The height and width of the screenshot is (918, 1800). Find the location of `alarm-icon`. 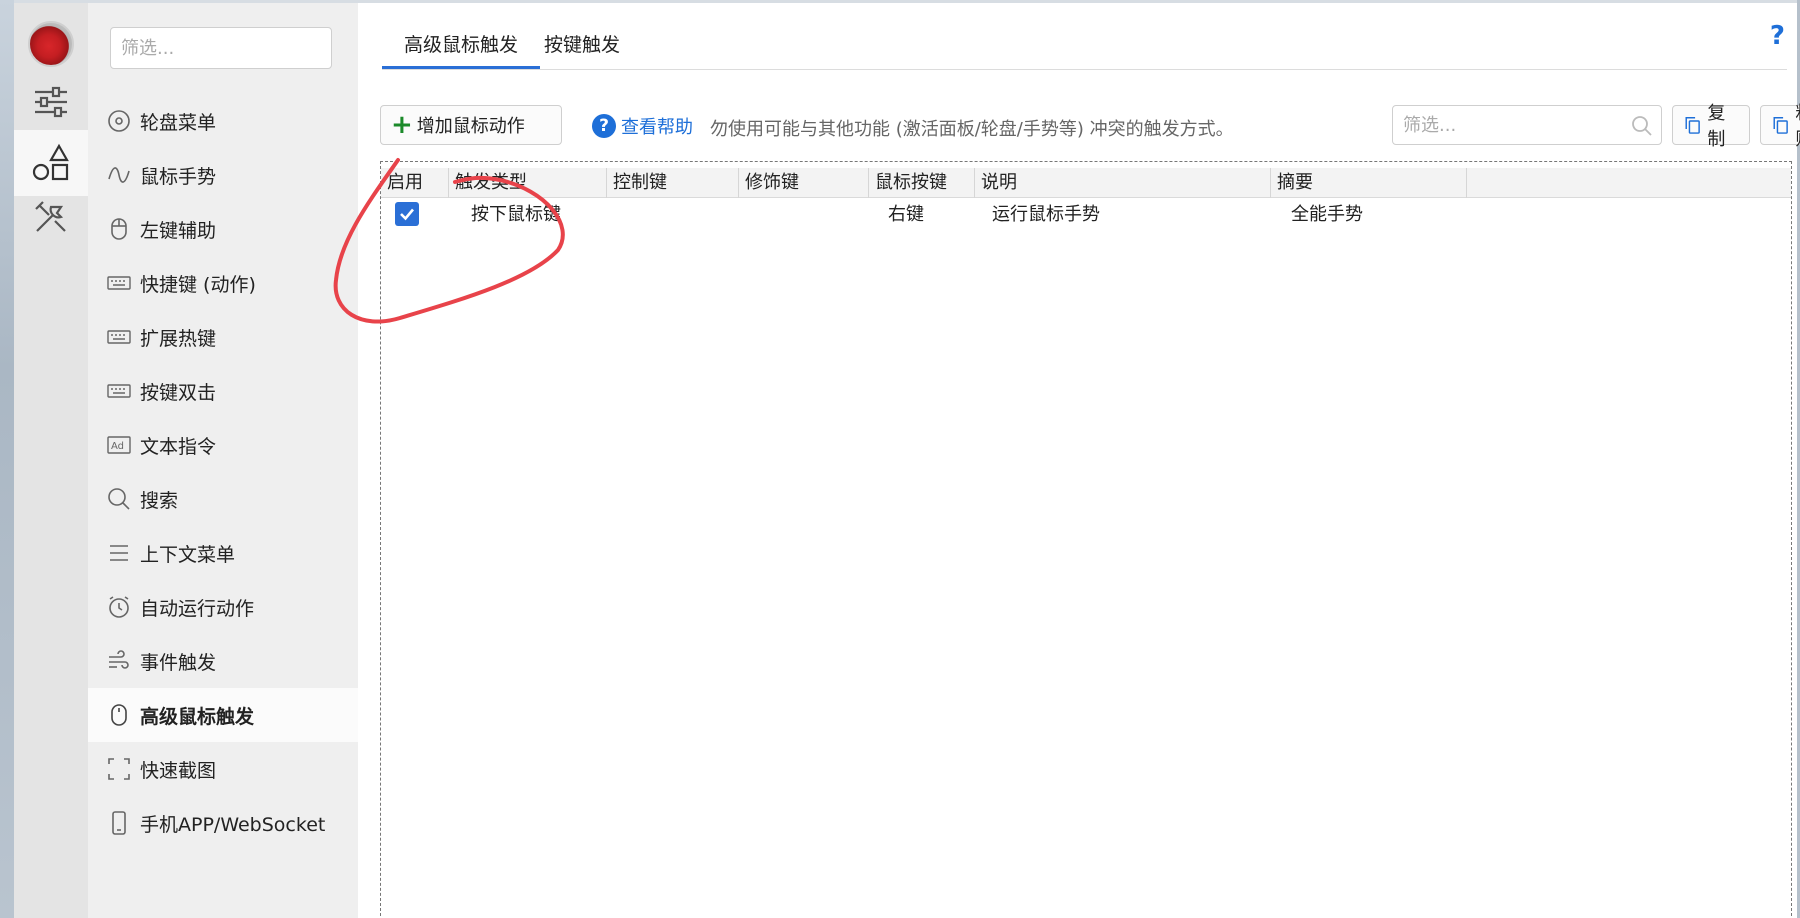

alarm-icon is located at coordinates (119, 607).